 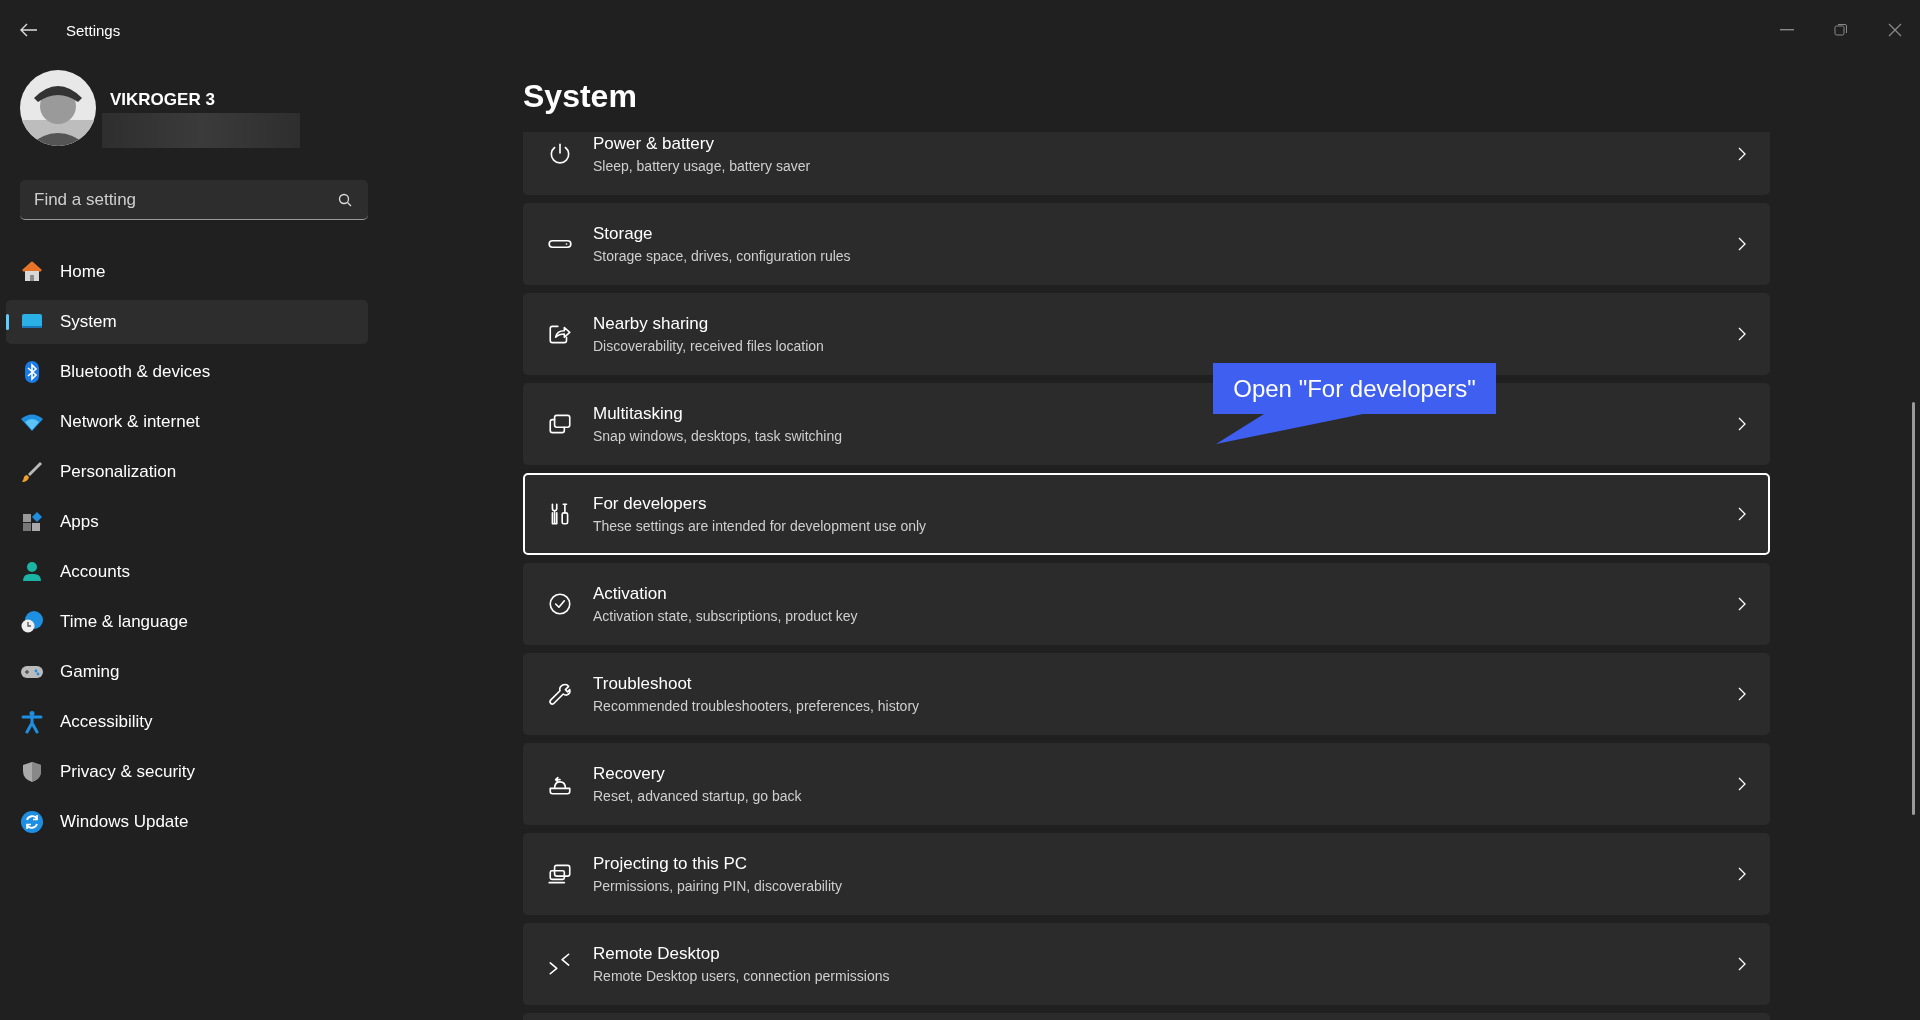 I want to click on scrollbar-thumb, so click(x=1913, y=608).